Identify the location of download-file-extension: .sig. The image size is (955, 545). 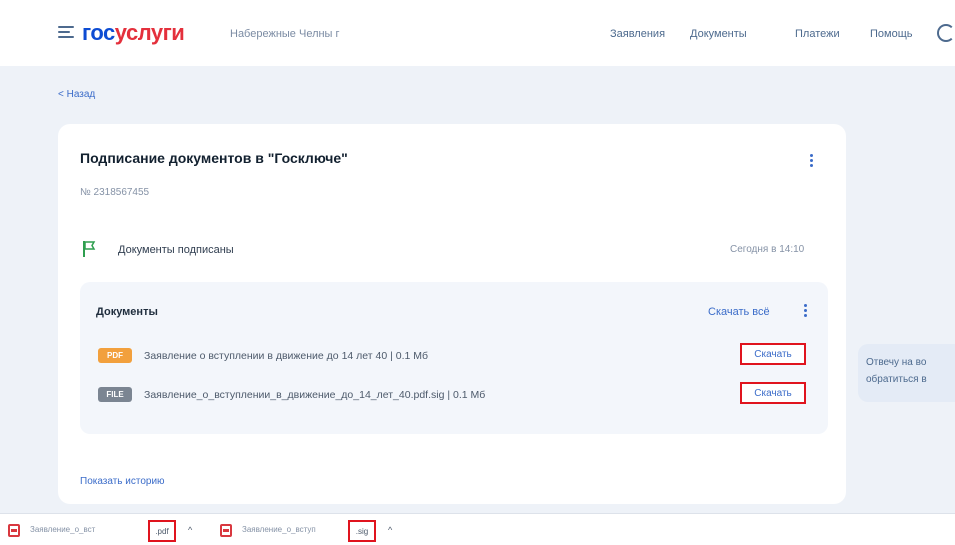
(362, 531).